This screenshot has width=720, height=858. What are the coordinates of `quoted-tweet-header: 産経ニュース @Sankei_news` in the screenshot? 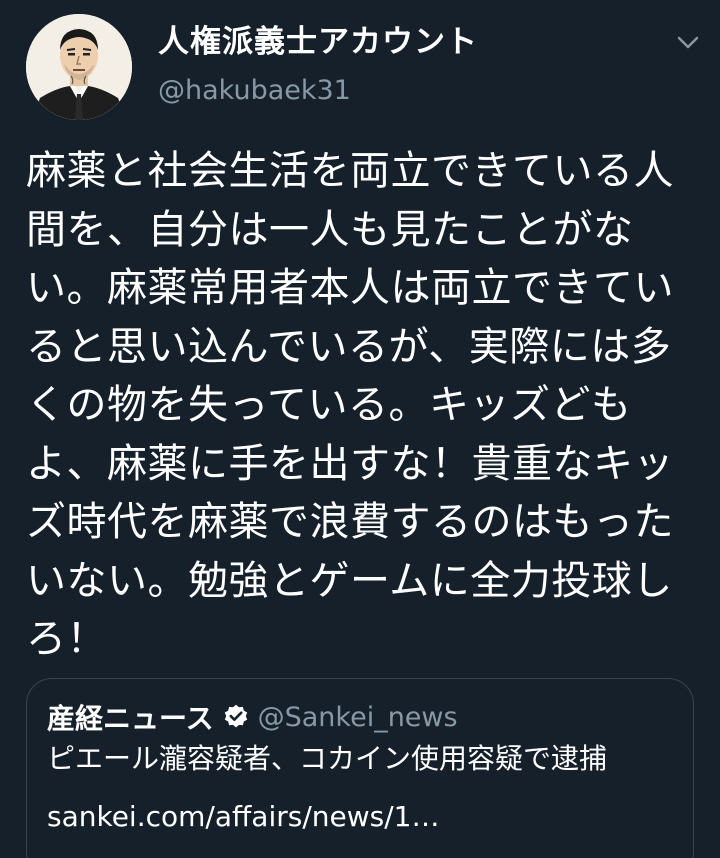 It's located at (252, 717).